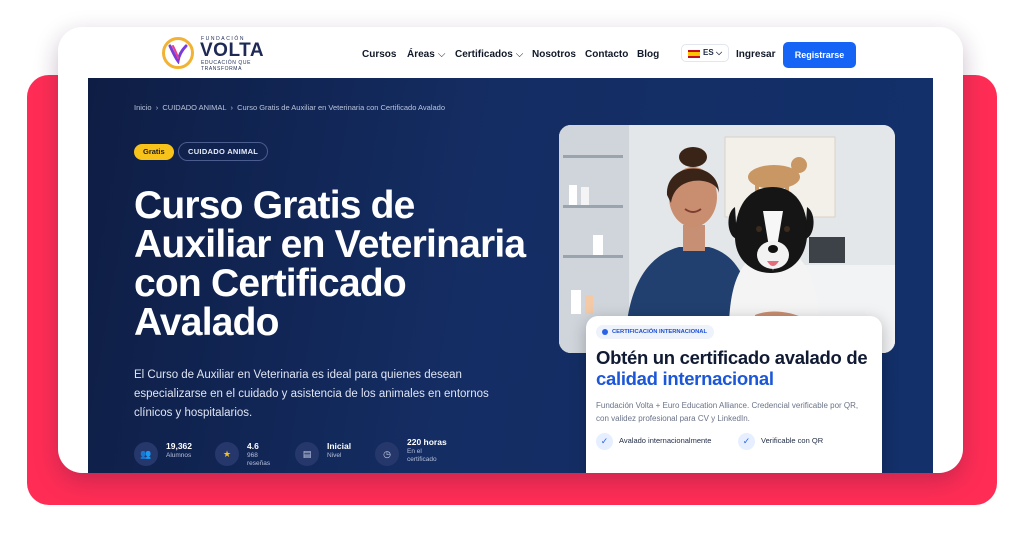 This screenshot has width=1024, height=536. What do you see at coordinates (732, 357) in the screenshot?
I see `certificate-title-main: Obtén un certificado avalado de` at bounding box center [732, 357].